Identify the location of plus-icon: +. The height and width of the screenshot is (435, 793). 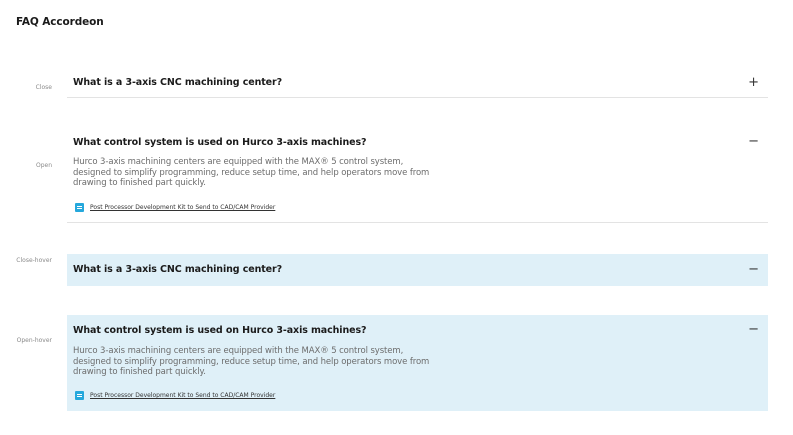
(753, 82).